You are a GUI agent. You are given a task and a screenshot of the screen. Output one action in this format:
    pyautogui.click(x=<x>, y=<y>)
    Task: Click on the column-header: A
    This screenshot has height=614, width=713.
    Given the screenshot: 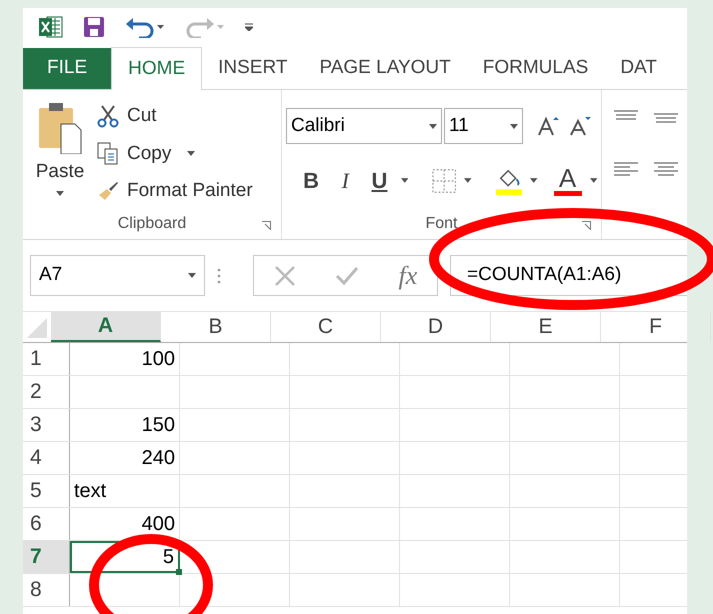 What is the action you would take?
    pyautogui.click(x=106, y=327)
    